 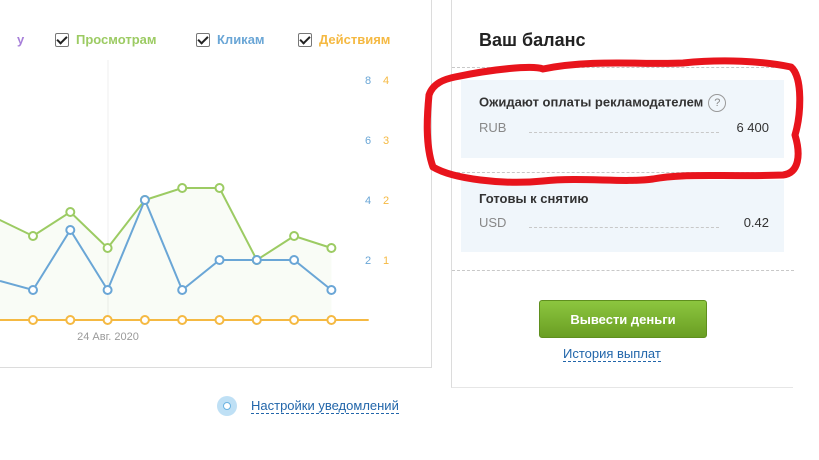 I want to click on y-left-tick-label: 6, so click(x=368, y=141).